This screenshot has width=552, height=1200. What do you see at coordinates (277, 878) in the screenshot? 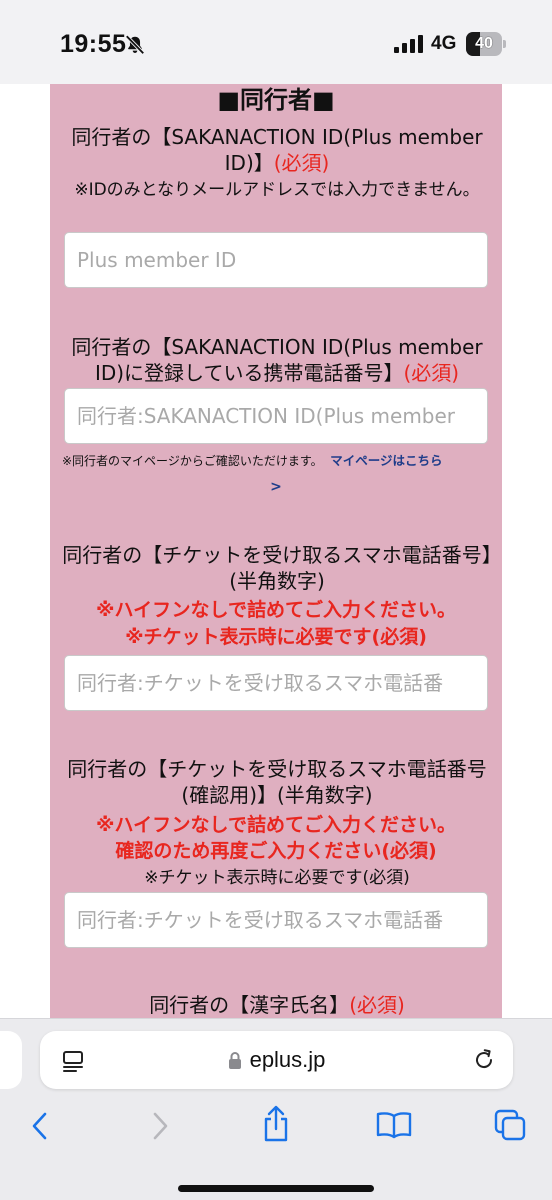
I see `field-note-required-display: ※チケット表示時に必要です(必須)` at bounding box center [277, 878].